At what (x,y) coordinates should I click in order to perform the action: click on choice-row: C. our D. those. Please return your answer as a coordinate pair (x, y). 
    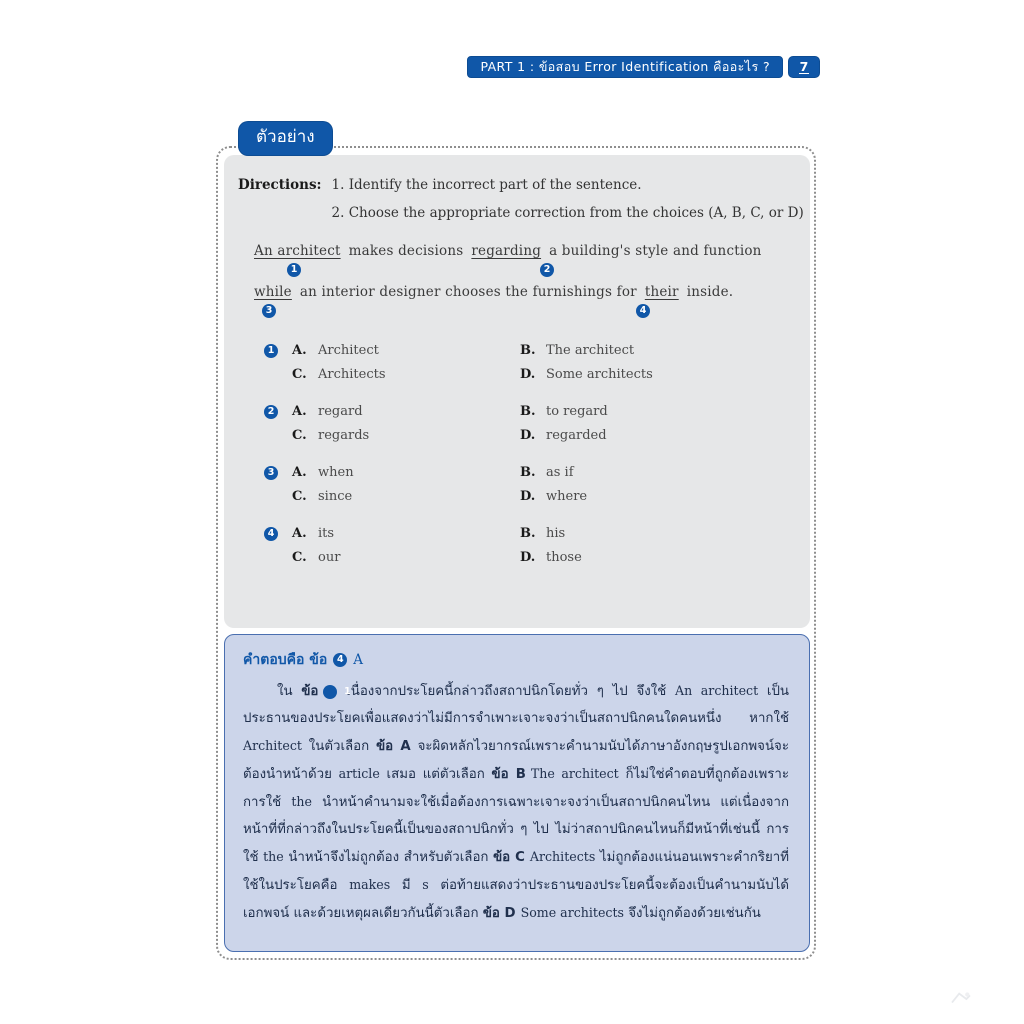
    Looking at the image, I should click on (541, 557).